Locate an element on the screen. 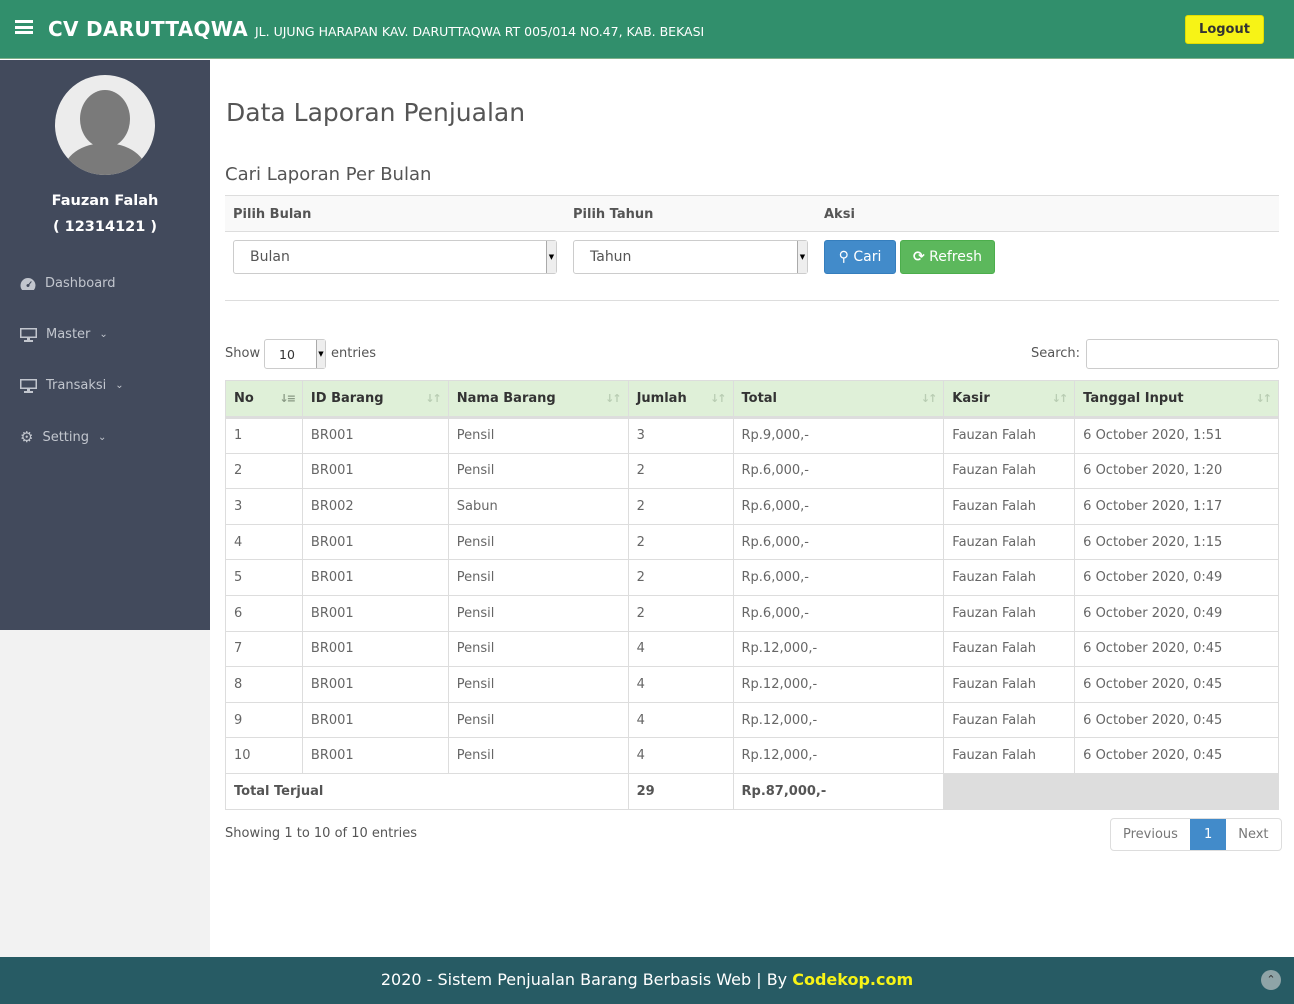 The width and height of the screenshot is (1294, 1004). table-cell: Rp.9,000,- is located at coordinates (838, 435).